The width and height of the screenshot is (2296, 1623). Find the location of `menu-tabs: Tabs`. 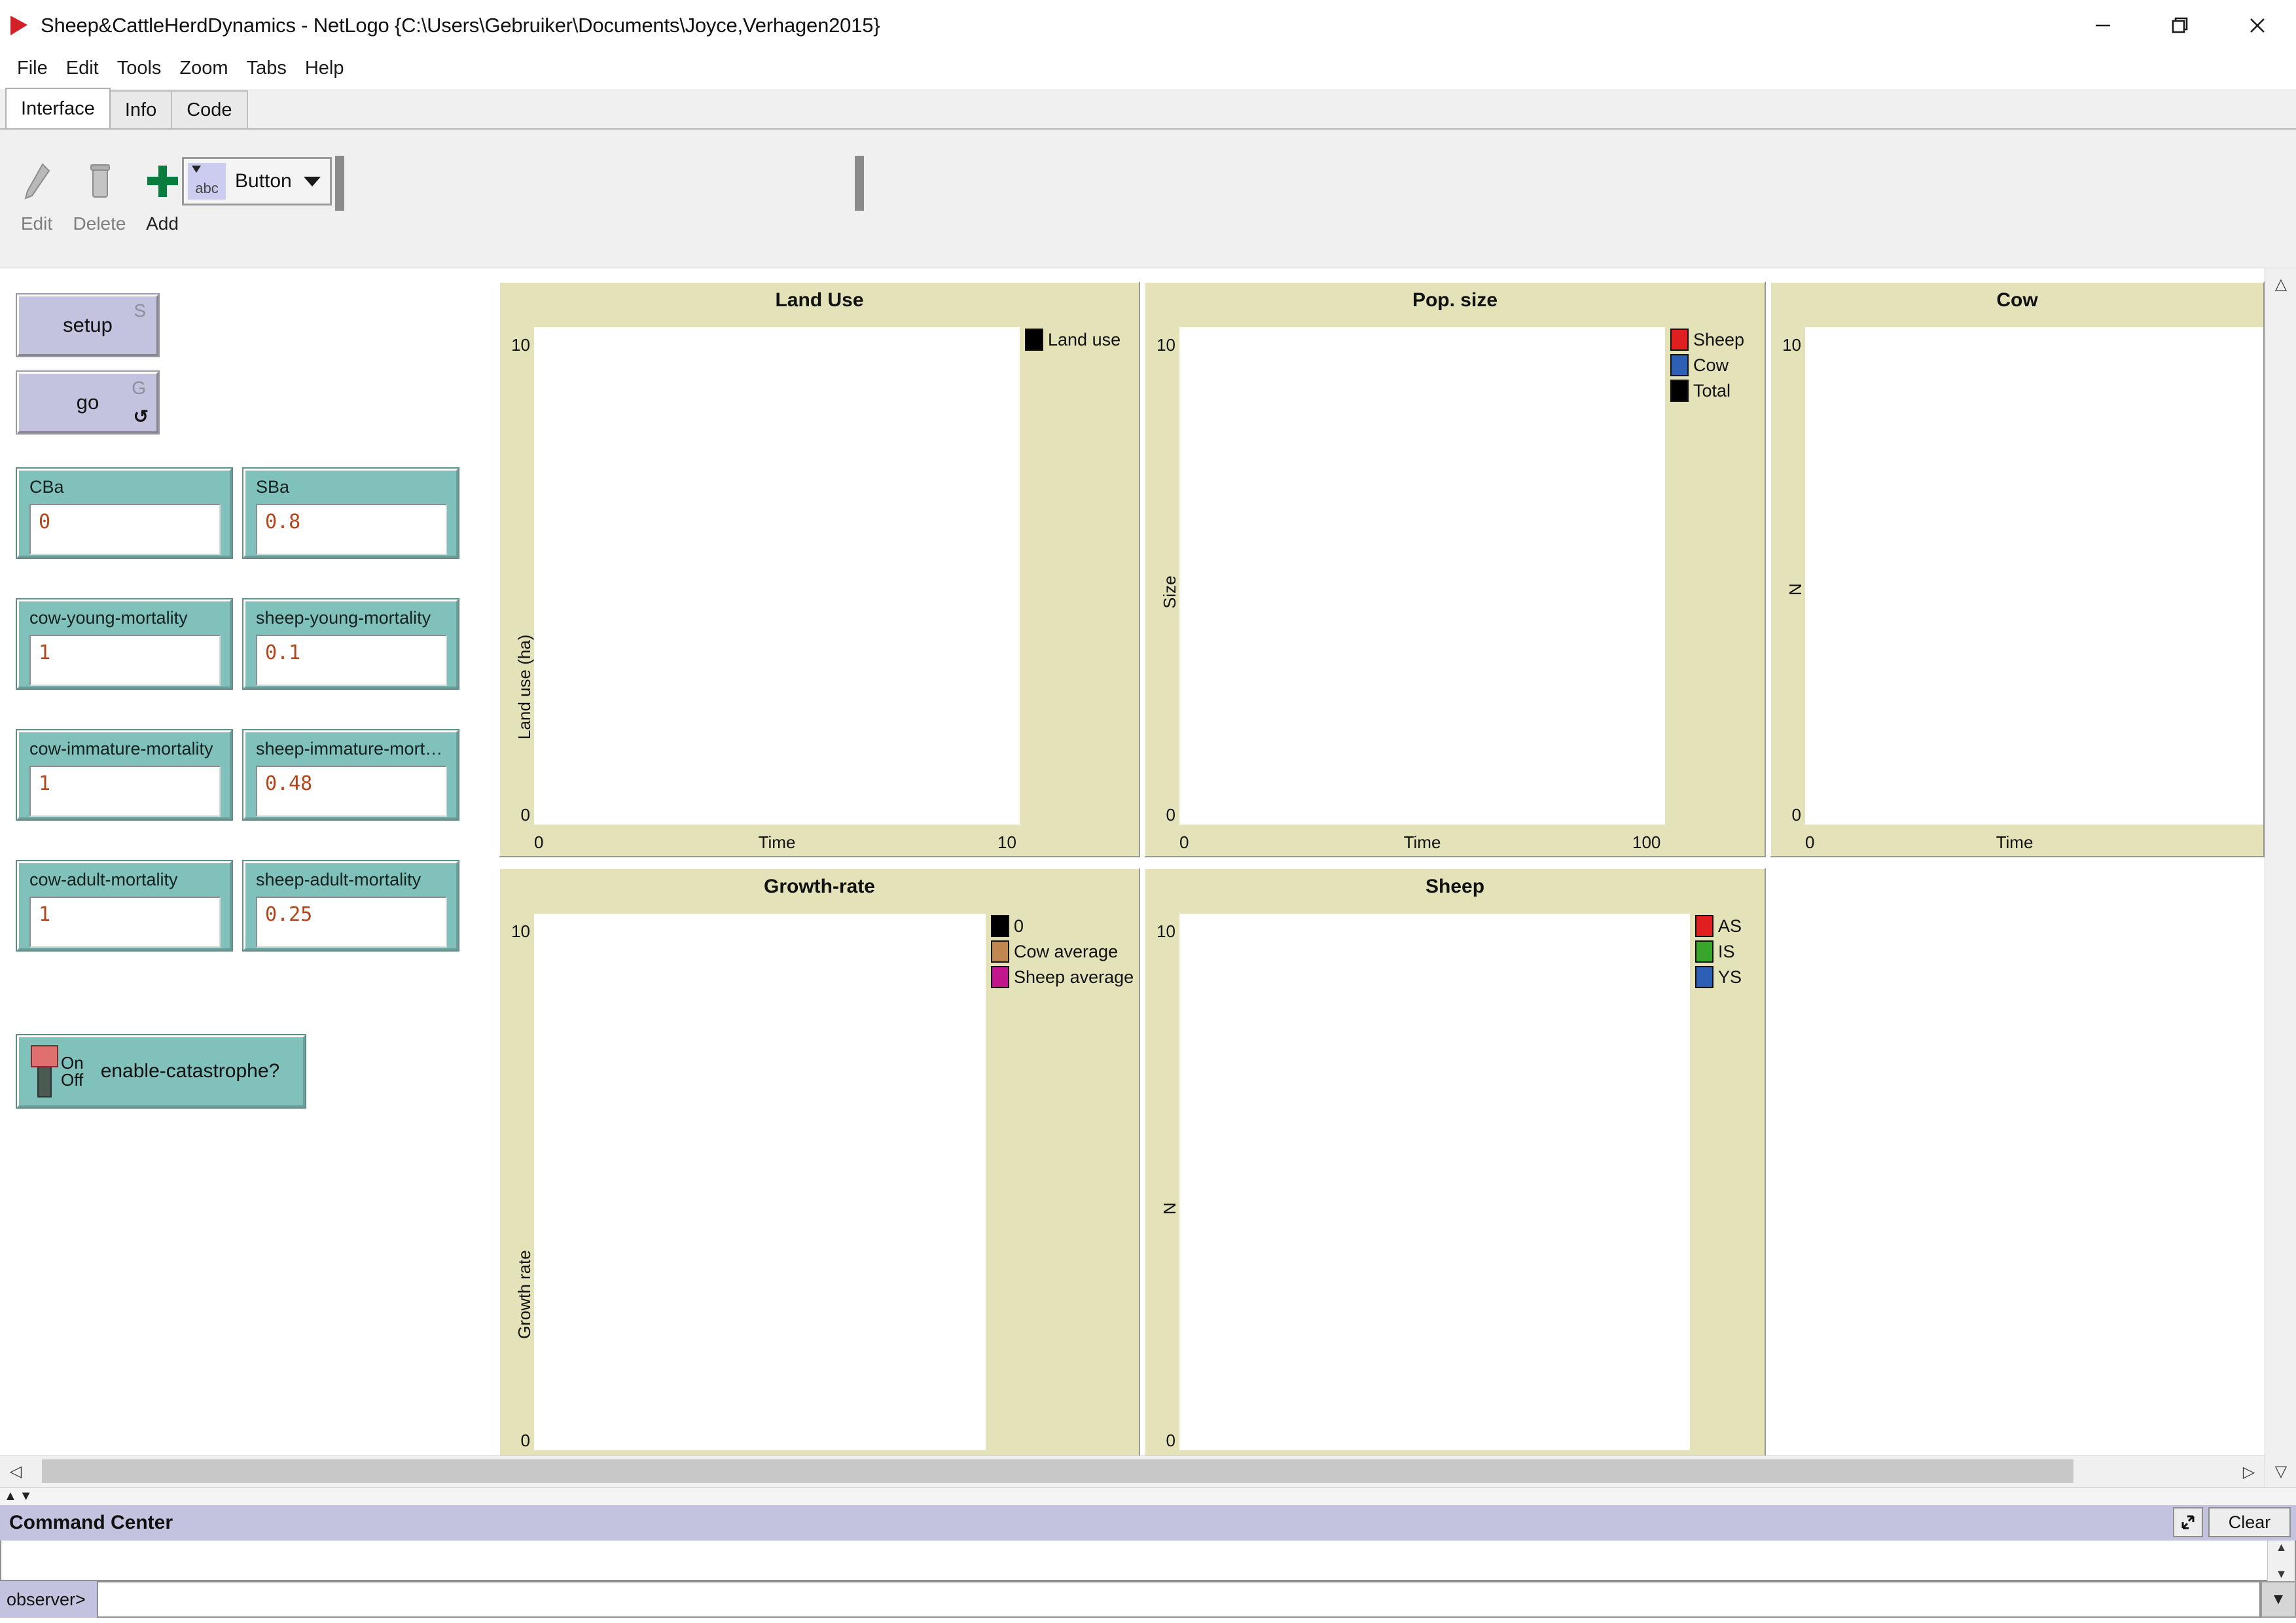

menu-tabs: Tabs is located at coordinates (267, 68).